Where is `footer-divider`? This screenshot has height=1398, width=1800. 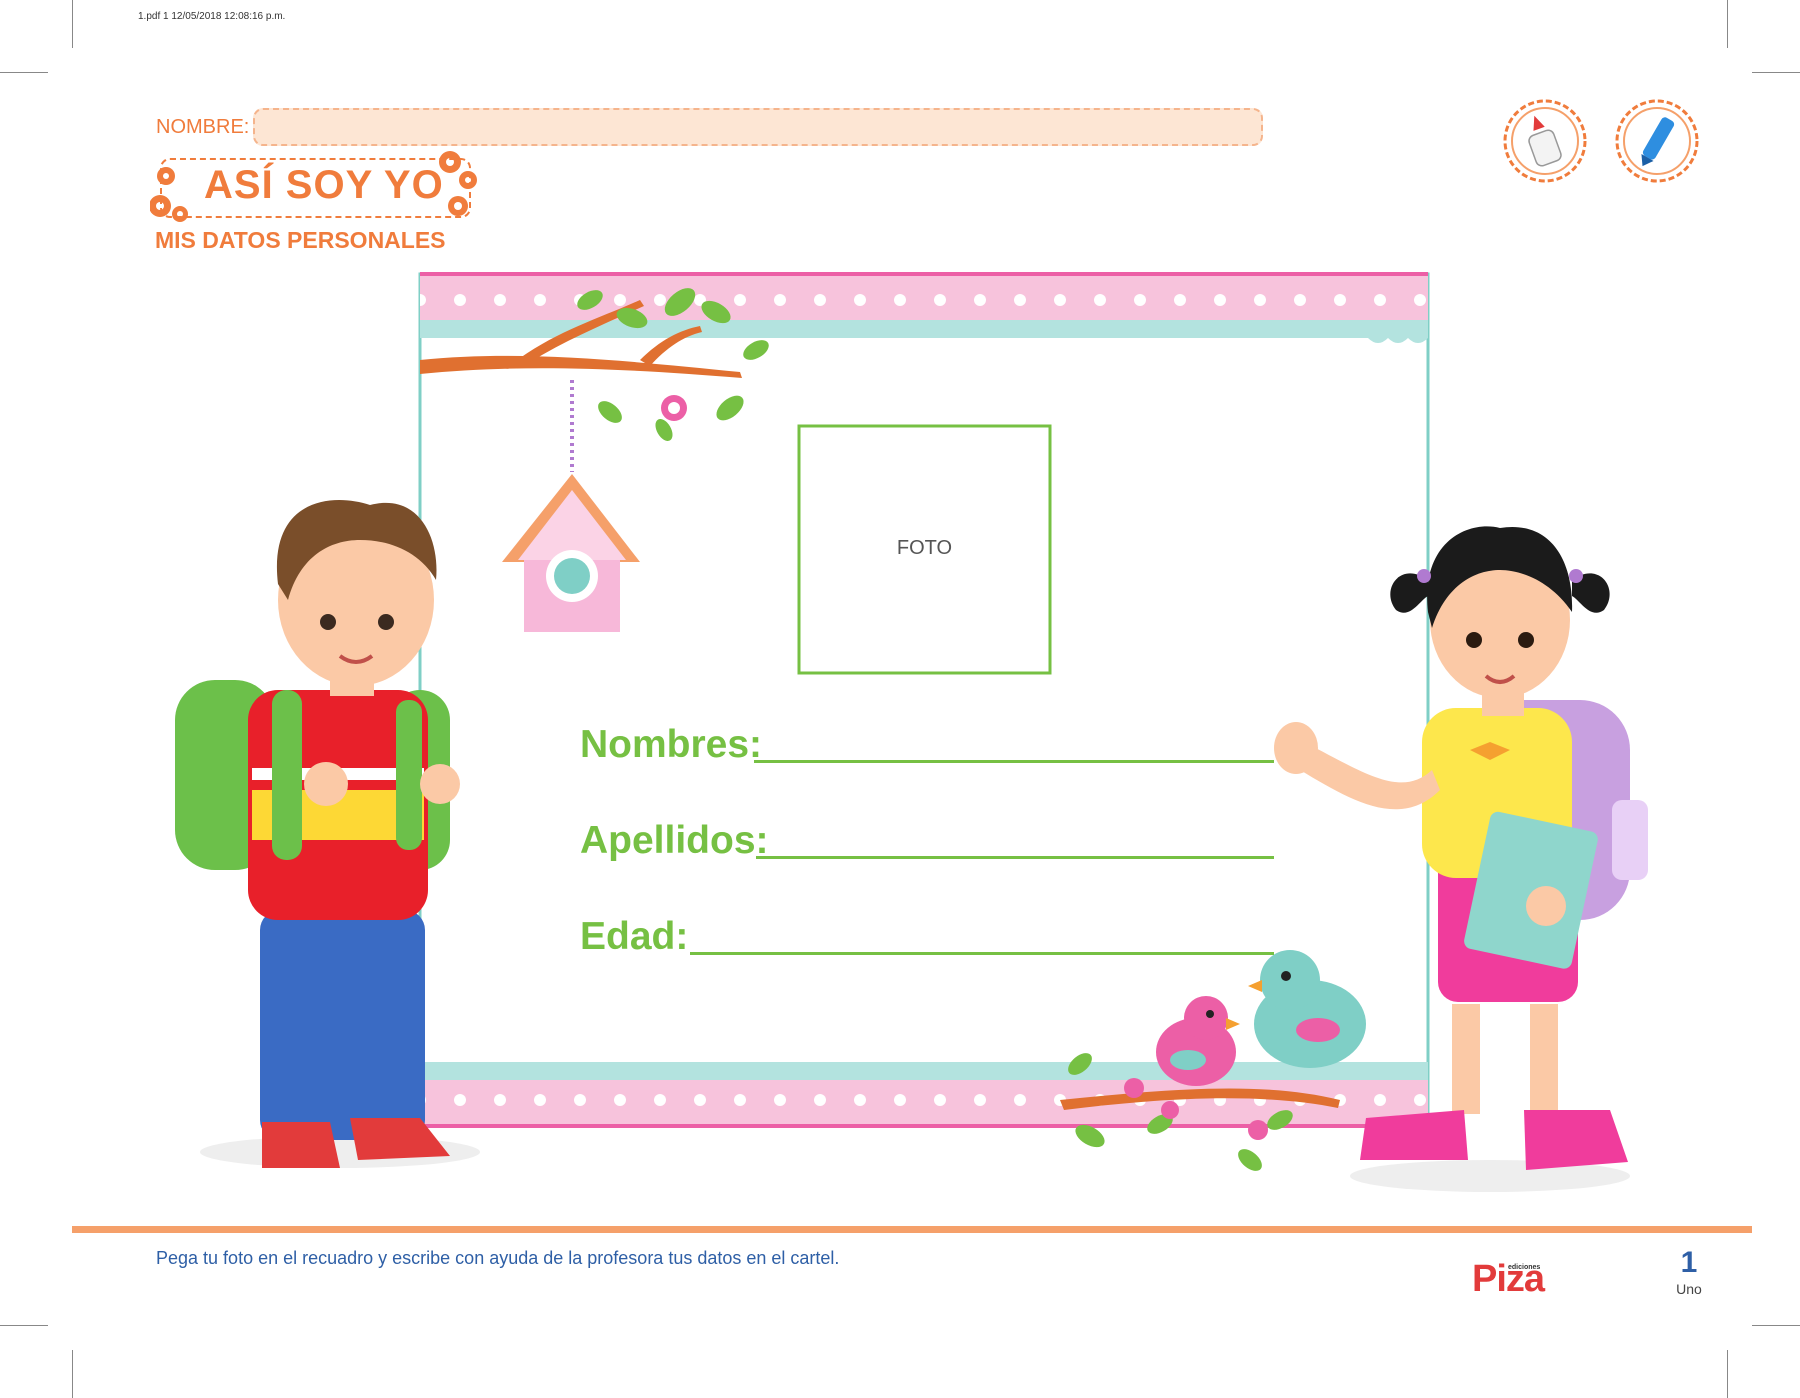 footer-divider is located at coordinates (912, 1229).